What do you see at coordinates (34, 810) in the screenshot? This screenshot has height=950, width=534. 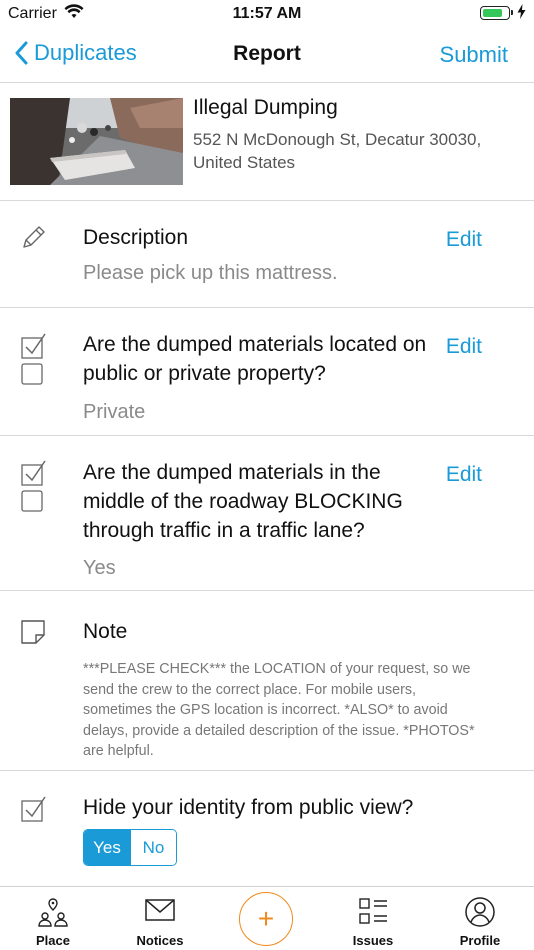 I see `checkbox-icon` at bounding box center [34, 810].